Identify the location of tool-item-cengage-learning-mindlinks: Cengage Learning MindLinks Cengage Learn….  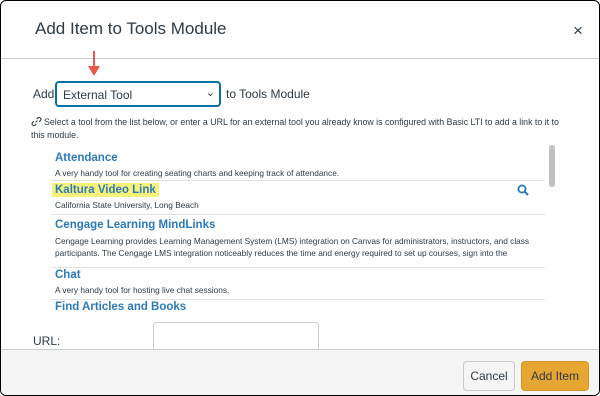
(298, 241).